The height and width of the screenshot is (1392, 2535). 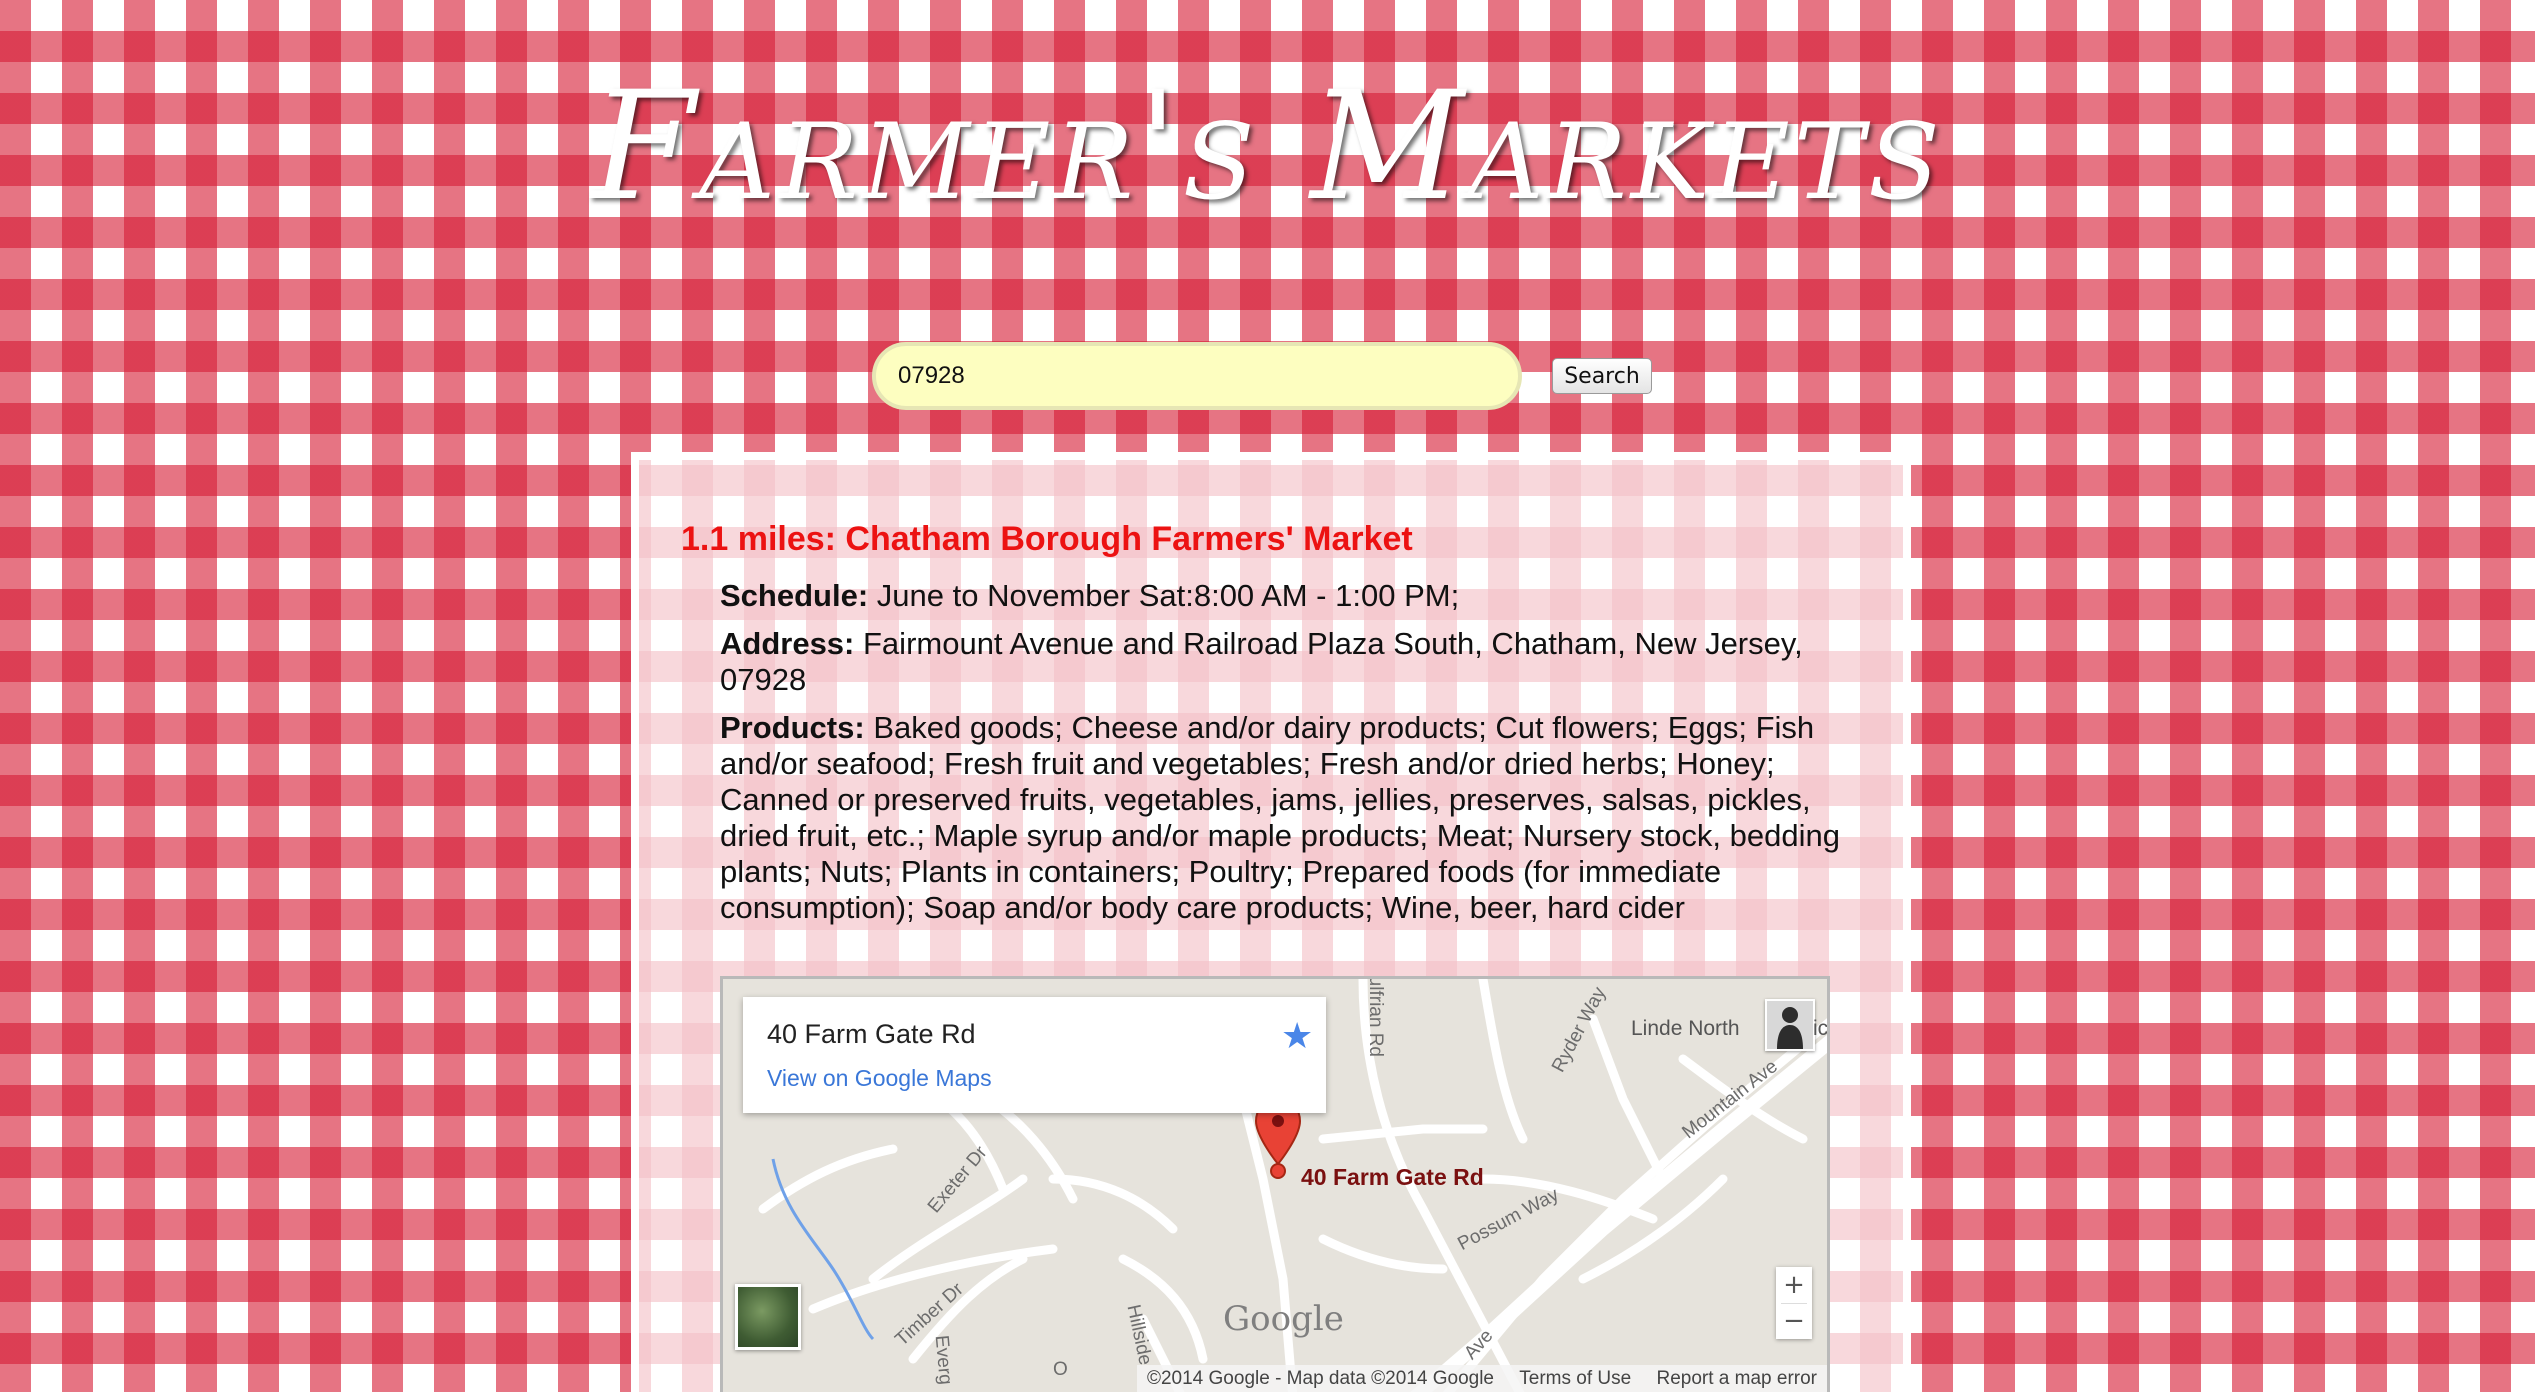 What do you see at coordinates (1283, 1319) in the screenshot?
I see `google-logo: Google` at bounding box center [1283, 1319].